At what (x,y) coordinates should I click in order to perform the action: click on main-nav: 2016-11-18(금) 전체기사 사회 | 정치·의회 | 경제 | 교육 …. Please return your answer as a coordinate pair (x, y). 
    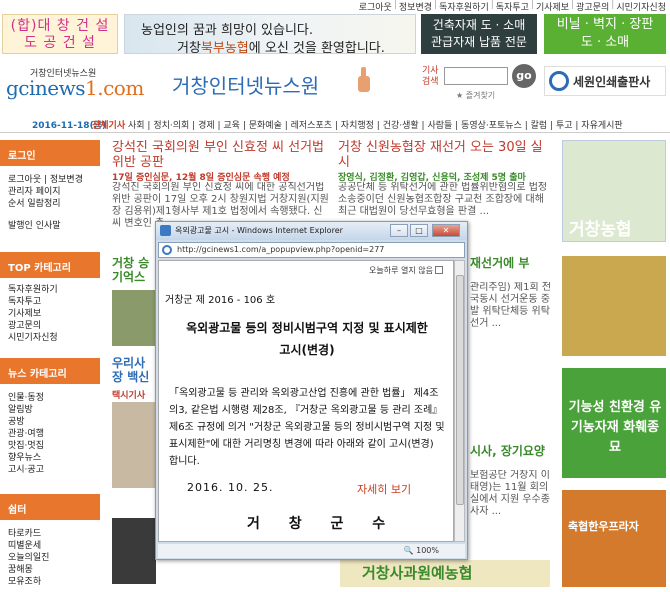
    Looking at the image, I should click on (335, 124).